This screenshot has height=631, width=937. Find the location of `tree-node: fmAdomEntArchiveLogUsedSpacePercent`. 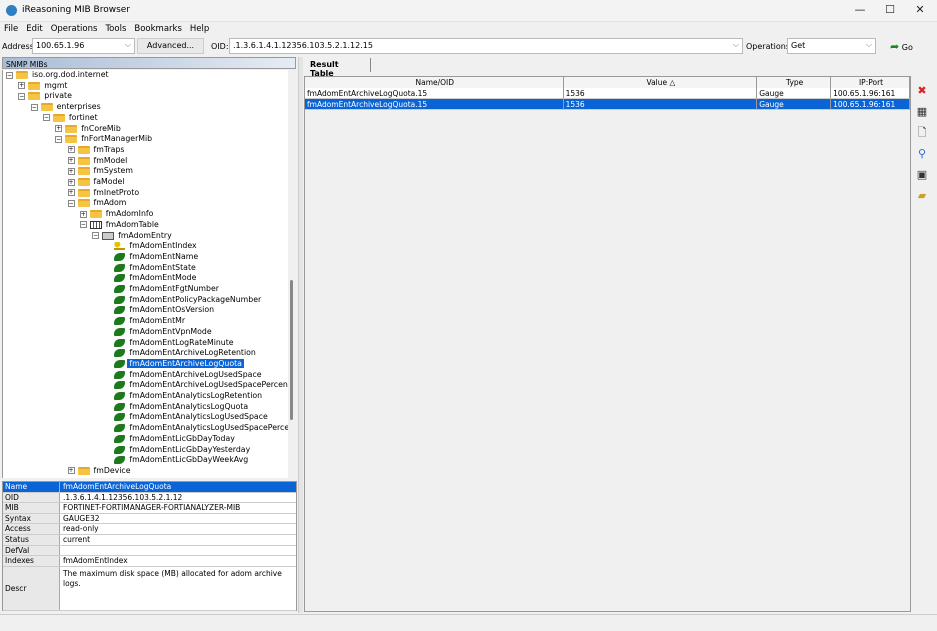

tree-node: fmAdomEntArchiveLogUsedSpacePercent is located at coordinates (201, 385).